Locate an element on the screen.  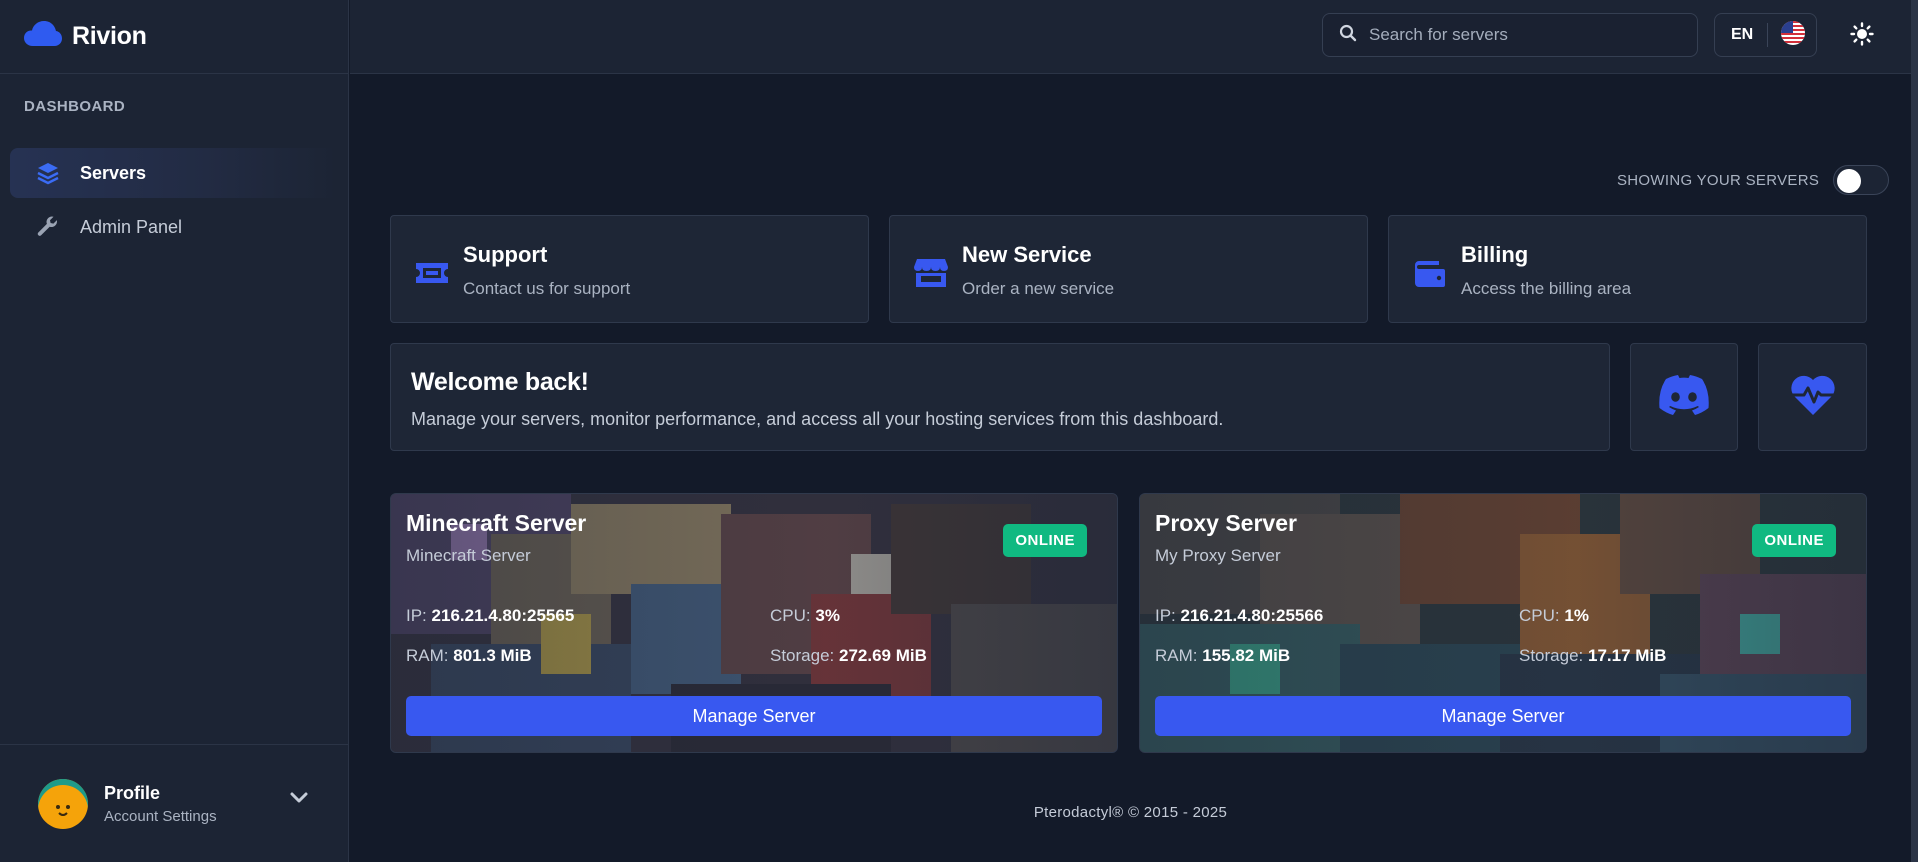
discord-button is located at coordinates (1684, 397).